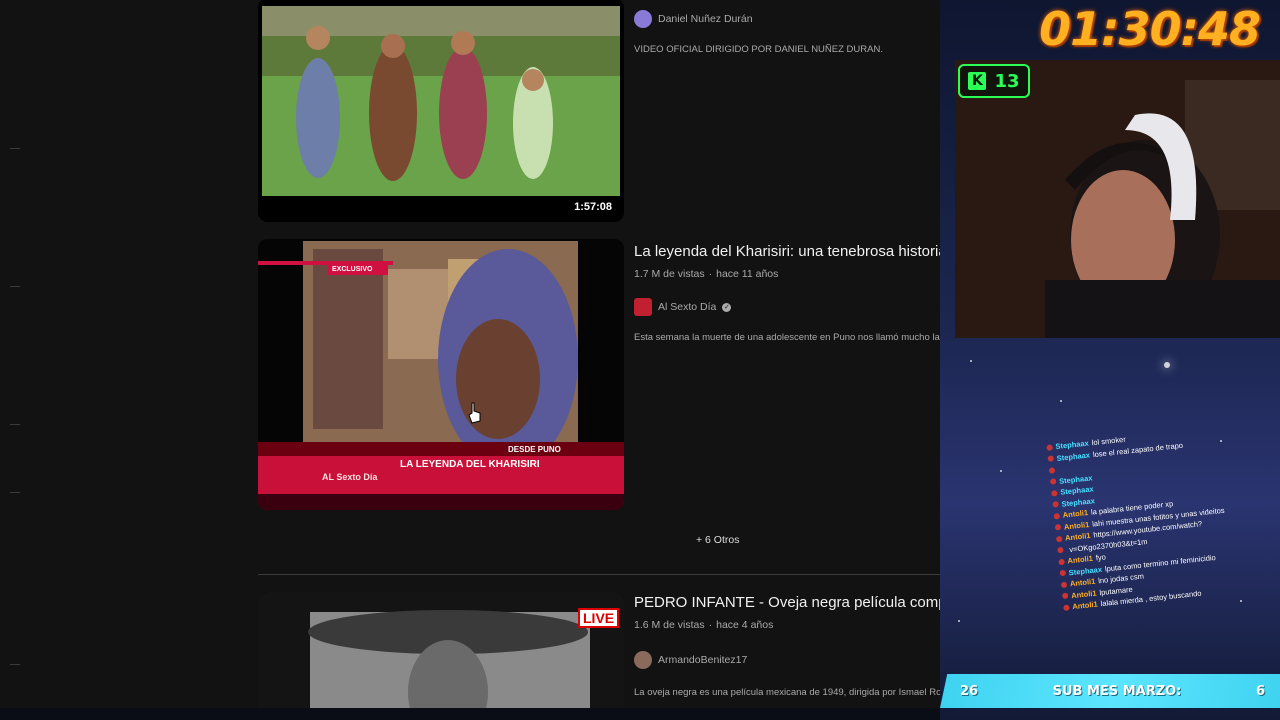 The image size is (1280, 720). What do you see at coordinates (470, 464) in the screenshot?
I see `thumbnail-caption: LA LEYENDA DEL KHARISIRI` at bounding box center [470, 464].